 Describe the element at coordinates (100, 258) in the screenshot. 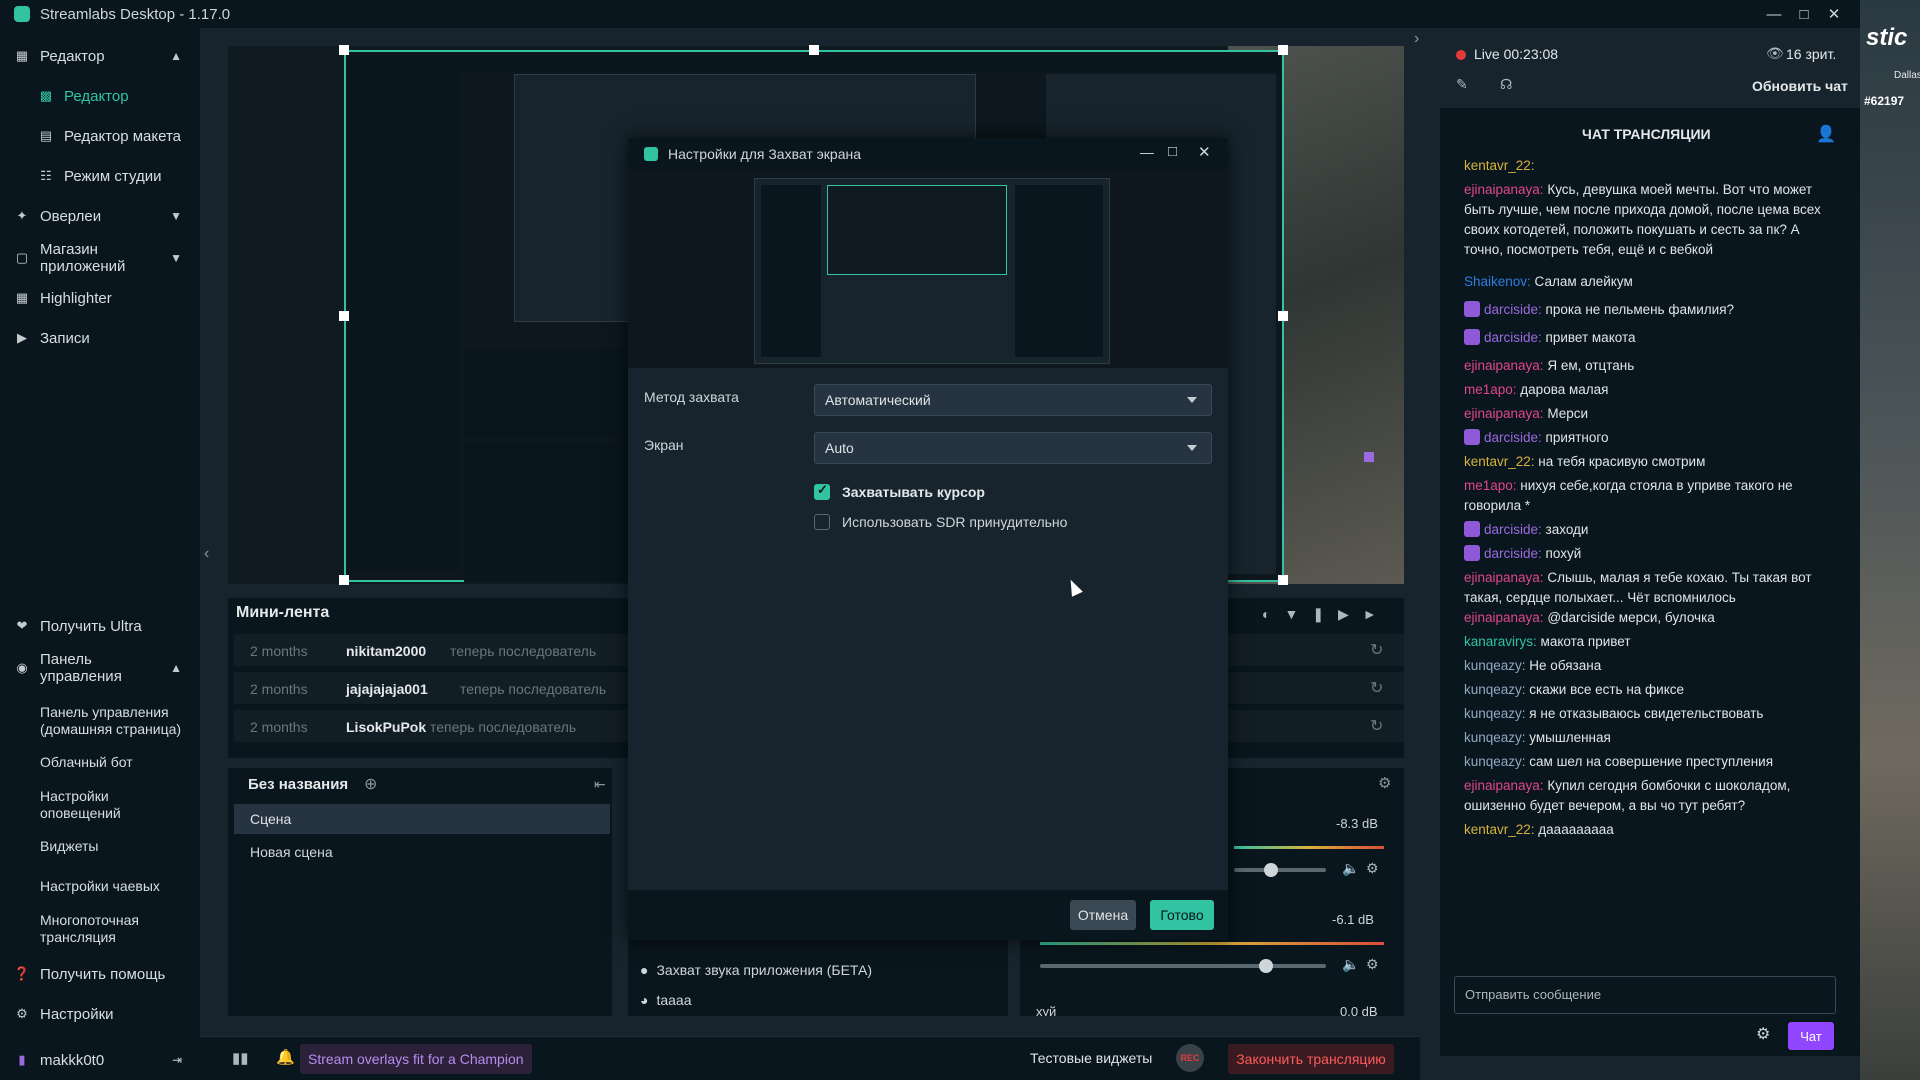

I see `sidebar-item-app-store: ▢ Магазин приложений ▼` at that location.